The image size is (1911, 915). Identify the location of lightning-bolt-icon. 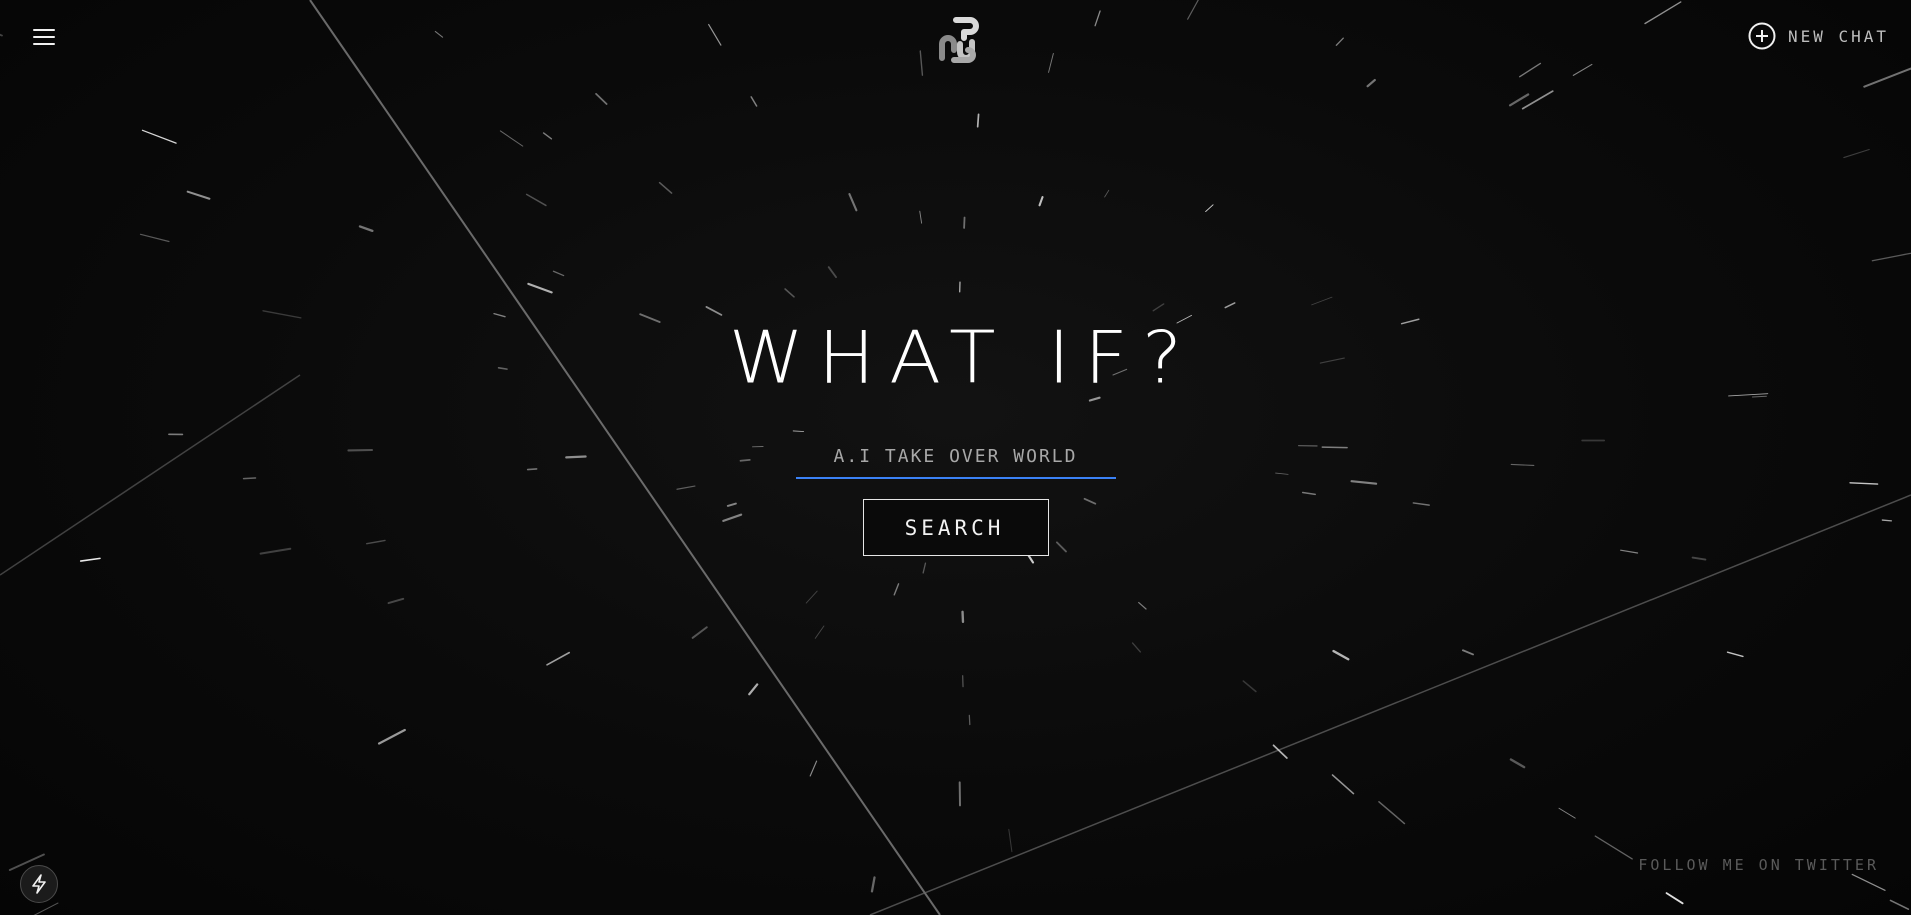
(39, 884).